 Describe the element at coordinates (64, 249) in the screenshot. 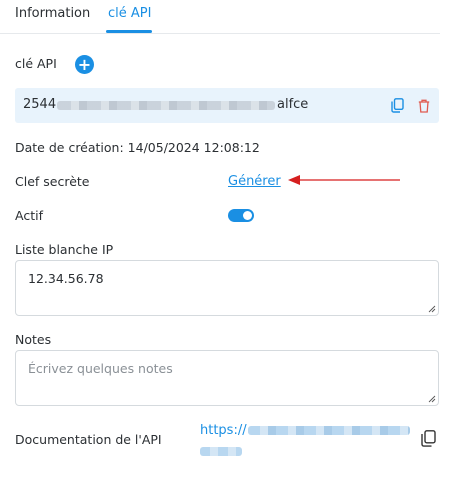

I see `ip-whitelist-label: Liste blanche IP` at that location.